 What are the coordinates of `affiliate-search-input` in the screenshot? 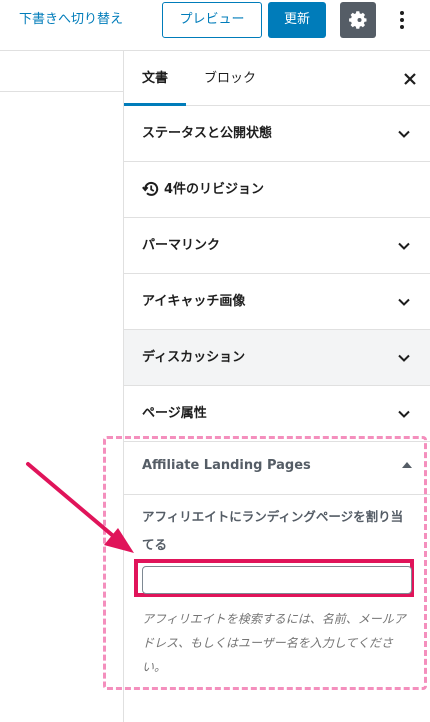 It's located at (277, 580).